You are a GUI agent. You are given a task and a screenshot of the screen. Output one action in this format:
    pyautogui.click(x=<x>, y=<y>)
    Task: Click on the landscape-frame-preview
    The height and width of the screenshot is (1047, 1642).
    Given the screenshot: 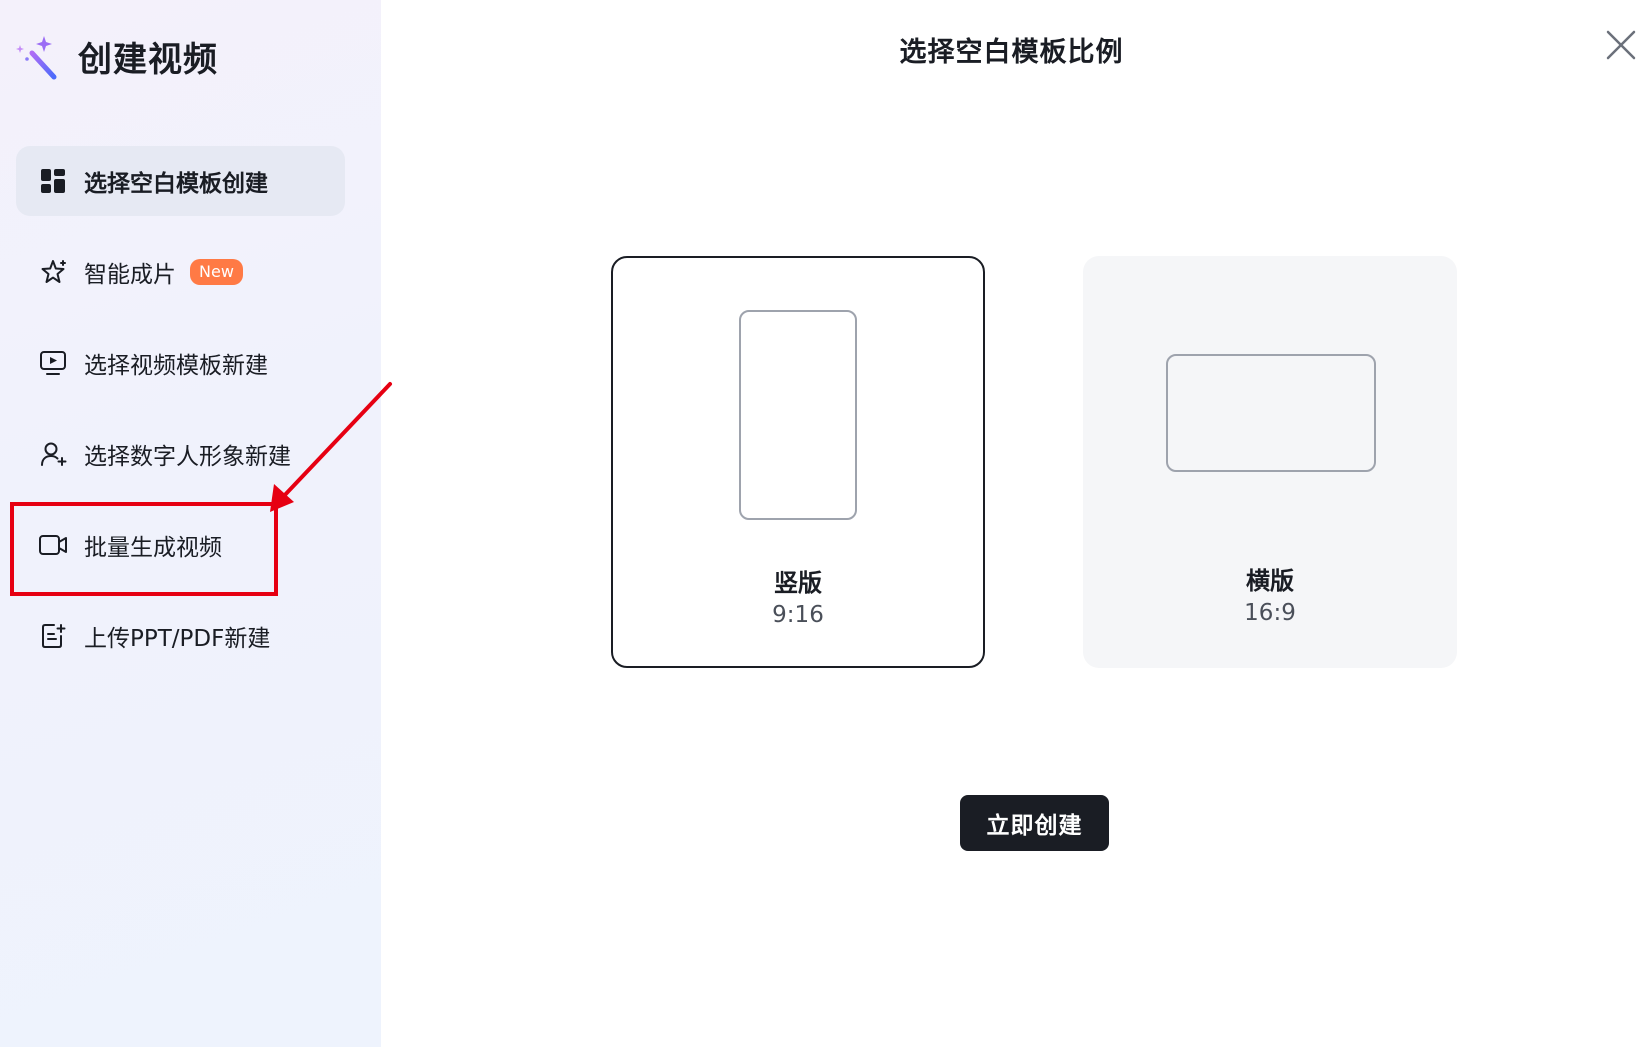 What is the action you would take?
    pyautogui.click(x=1271, y=413)
    